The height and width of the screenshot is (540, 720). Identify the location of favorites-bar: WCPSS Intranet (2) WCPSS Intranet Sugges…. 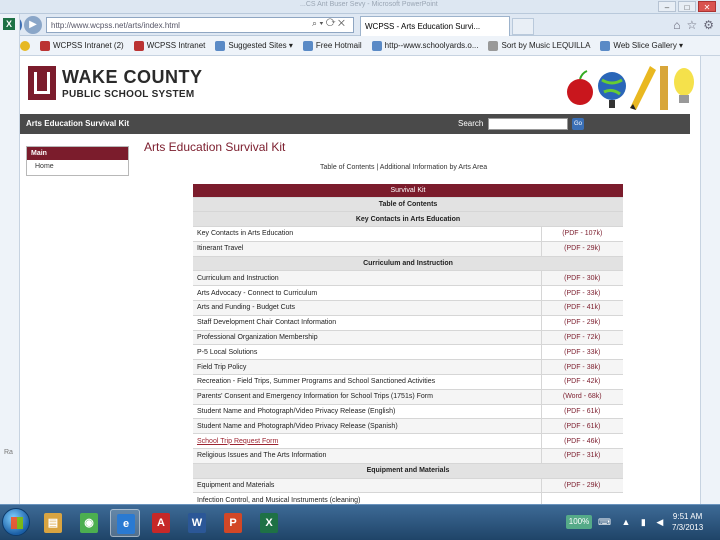
(360, 46).